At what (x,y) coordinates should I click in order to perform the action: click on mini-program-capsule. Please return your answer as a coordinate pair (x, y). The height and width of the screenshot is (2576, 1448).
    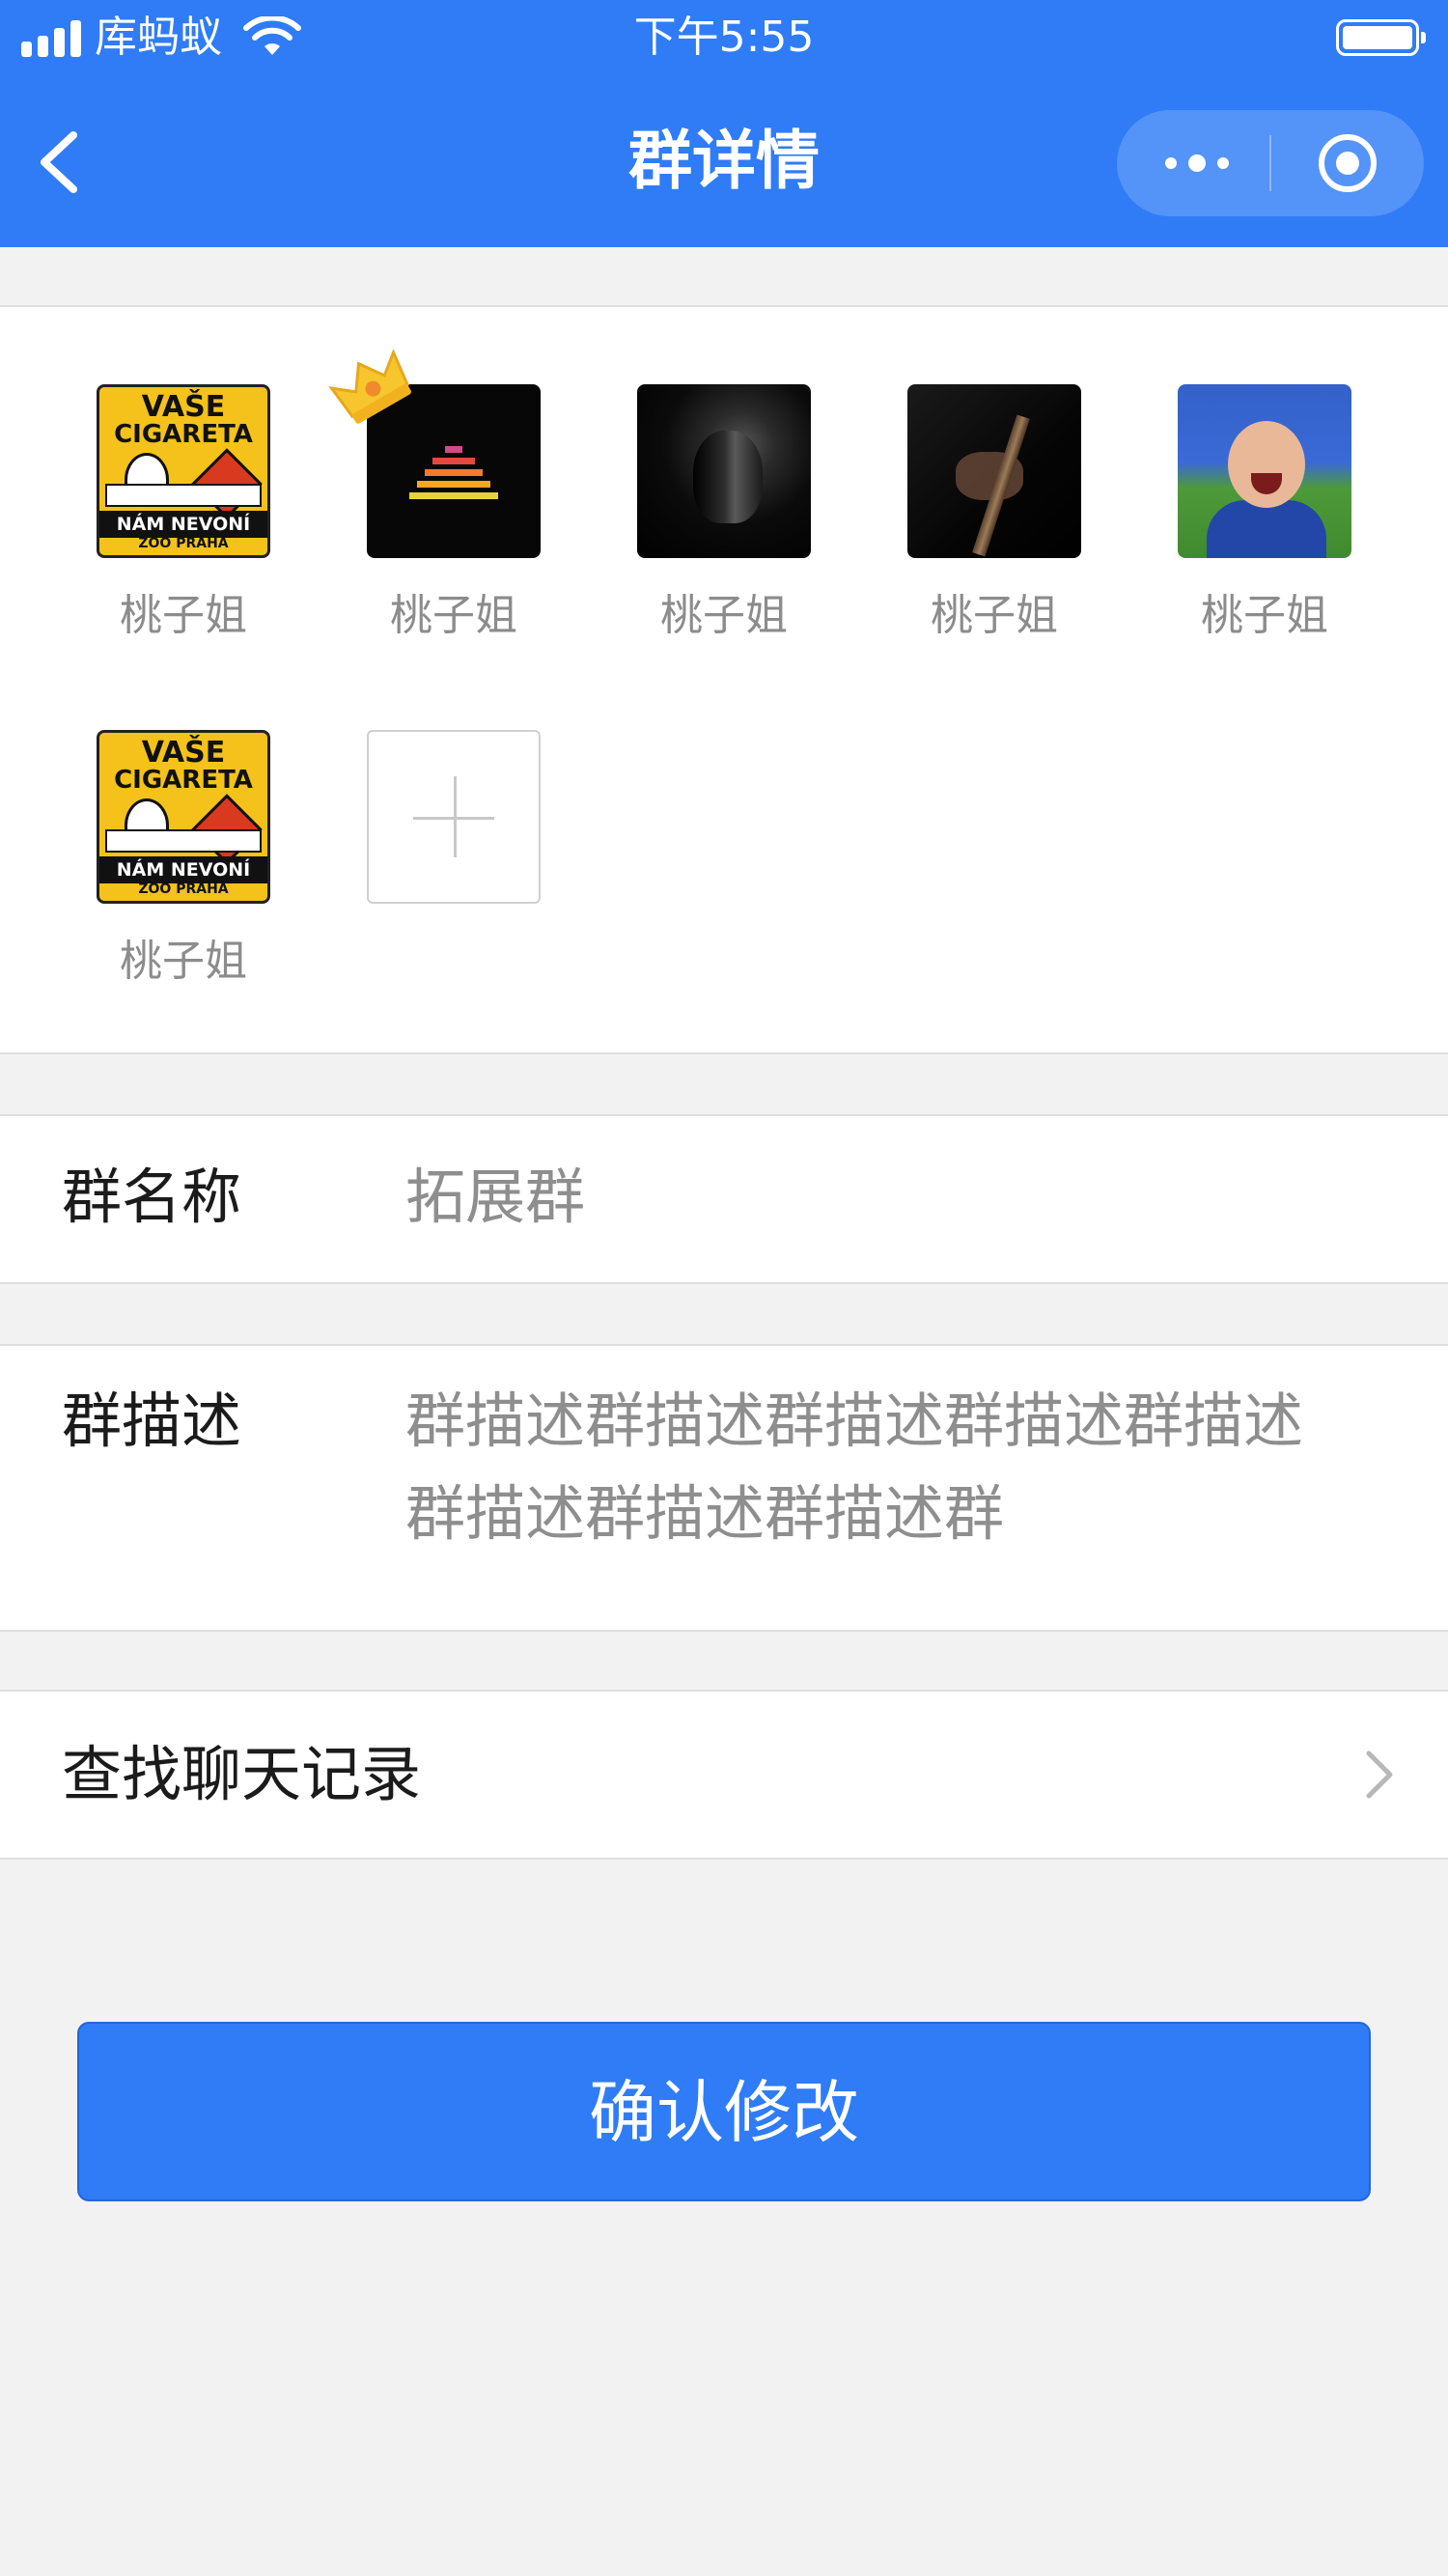
    Looking at the image, I should click on (1271, 163).